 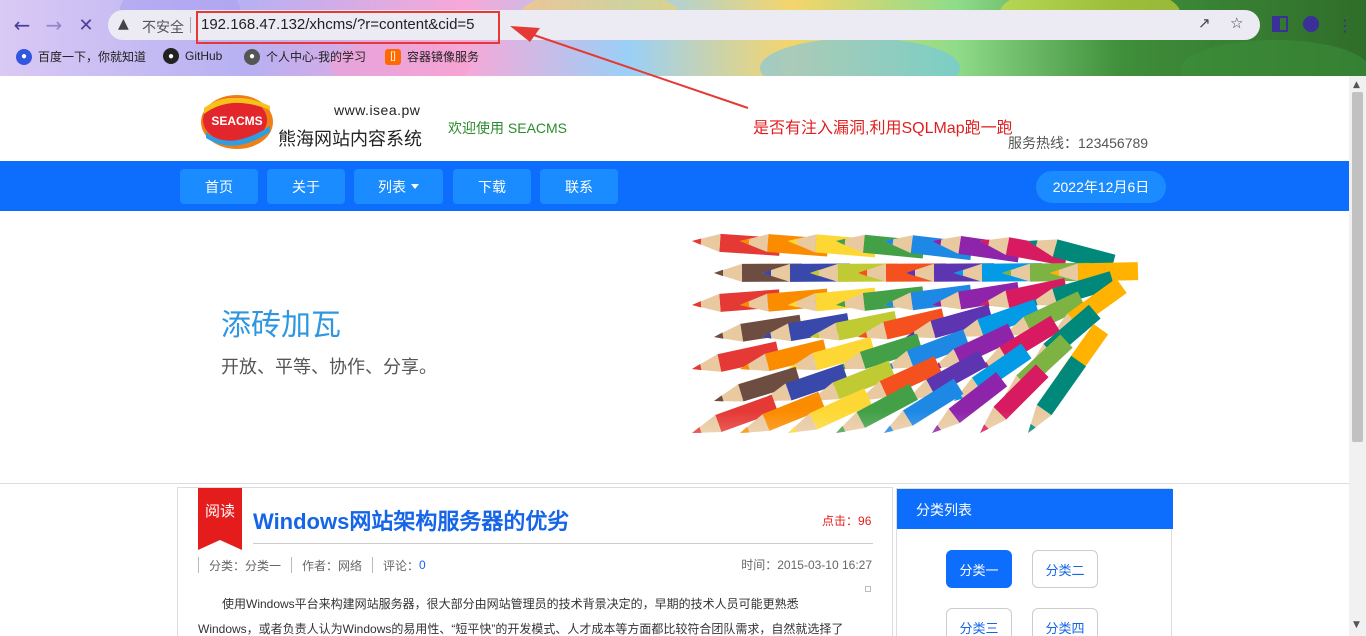 What do you see at coordinates (1236, 23) in the screenshot?
I see `bookmark-star-icon: ☆` at bounding box center [1236, 23].